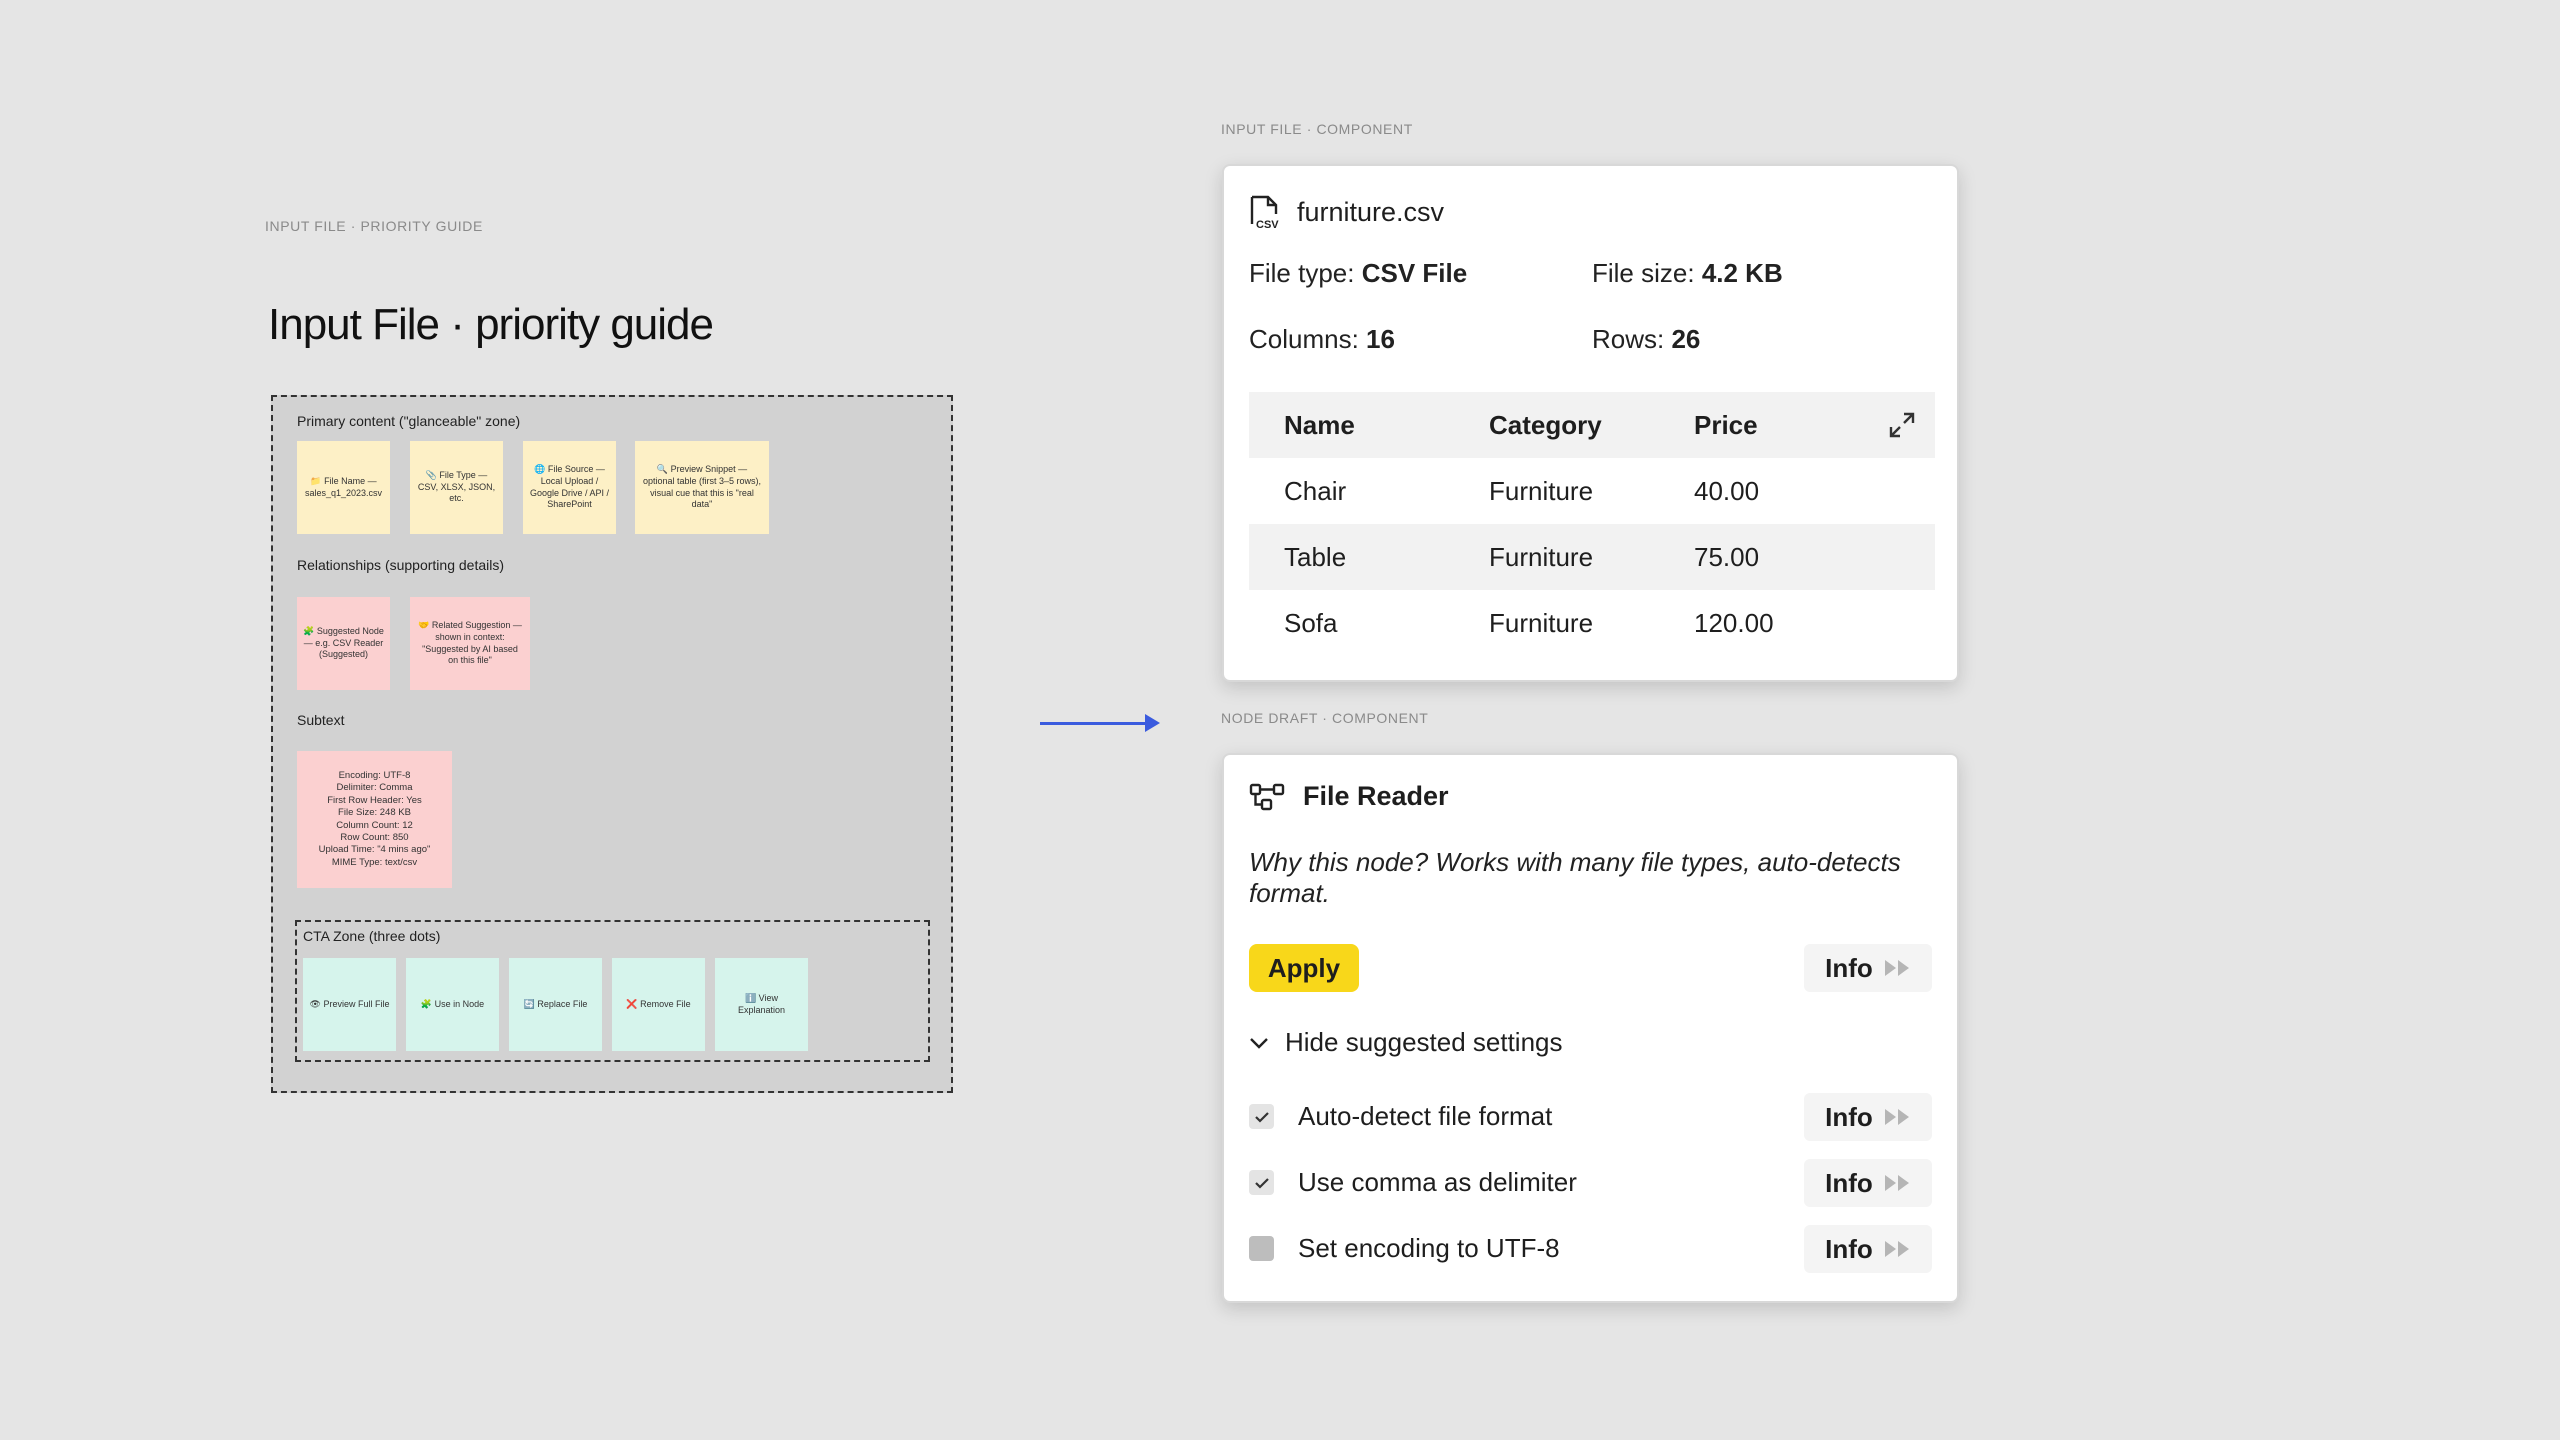 Image resolution: width=2560 pixels, height=1440 pixels. I want to click on node-title: File Reader, so click(1376, 796).